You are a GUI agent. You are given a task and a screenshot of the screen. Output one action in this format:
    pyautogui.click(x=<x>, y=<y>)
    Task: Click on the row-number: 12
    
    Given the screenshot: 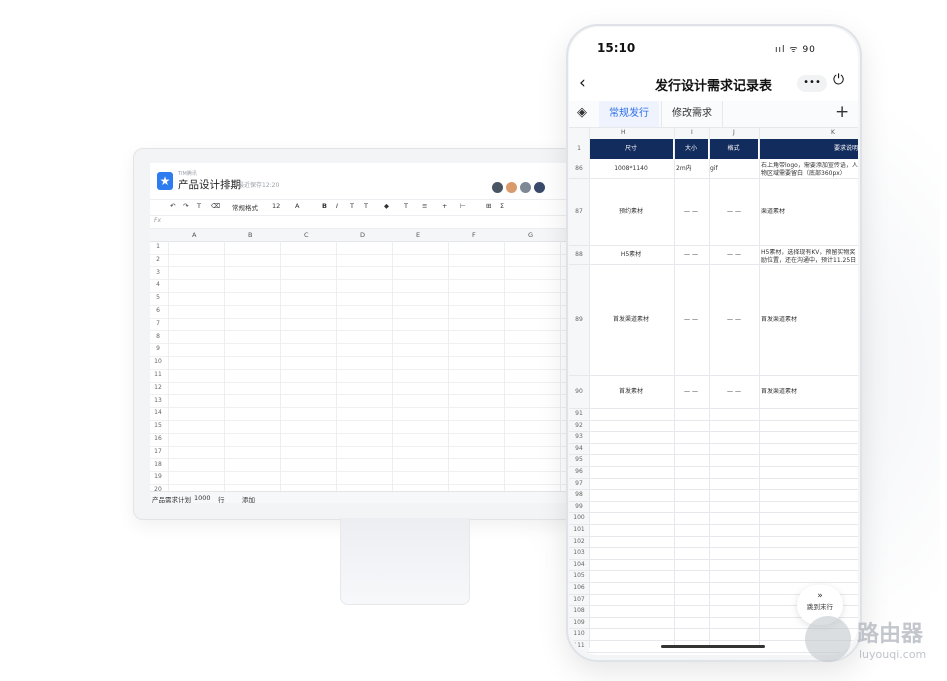 What is the action you would take?
    pyautogui.click(x=158, y=387)
    